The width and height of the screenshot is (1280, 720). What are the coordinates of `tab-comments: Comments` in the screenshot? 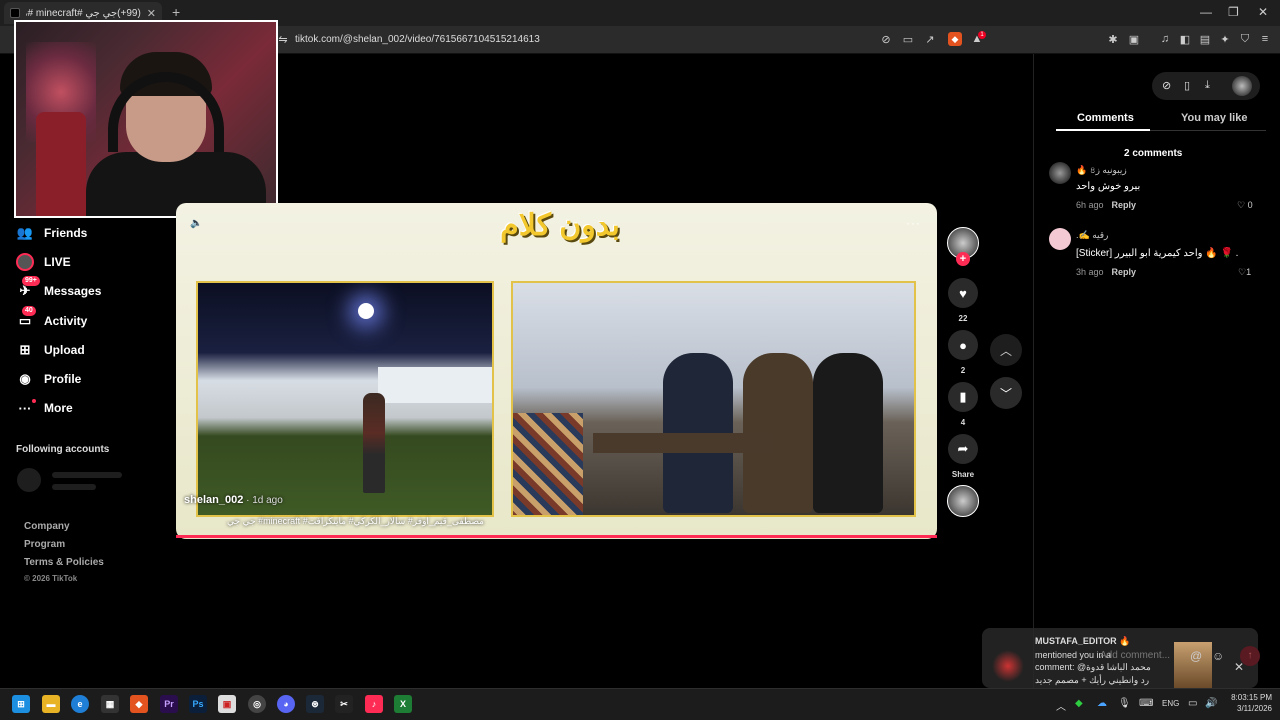 It's located at (1105, 118).